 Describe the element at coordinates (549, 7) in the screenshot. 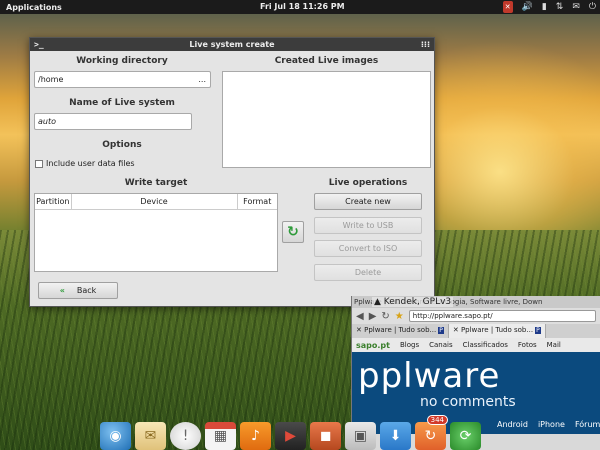

I see `system-tray: ✕ 🔊 ▮ ⇅ ✉ ⏻` at that location.